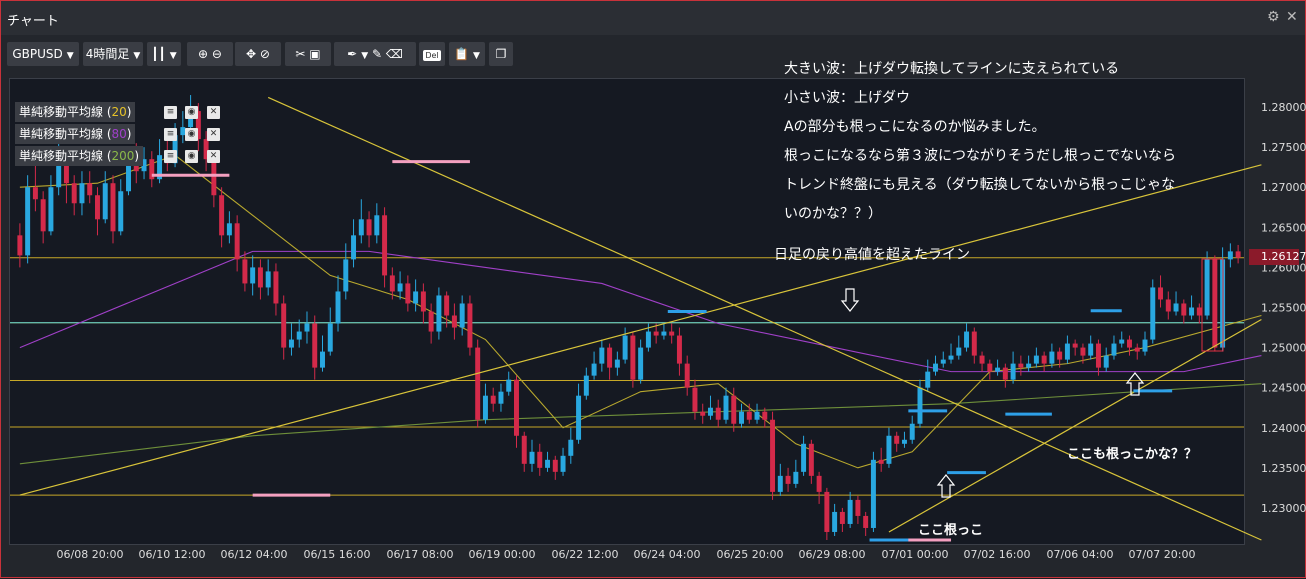 The image size is (1306, 579). What do you see at coordinates (1283, 388) in the screenshot?
I see `y-tick-label: 1.24500` at bounding box center [1283, 388].